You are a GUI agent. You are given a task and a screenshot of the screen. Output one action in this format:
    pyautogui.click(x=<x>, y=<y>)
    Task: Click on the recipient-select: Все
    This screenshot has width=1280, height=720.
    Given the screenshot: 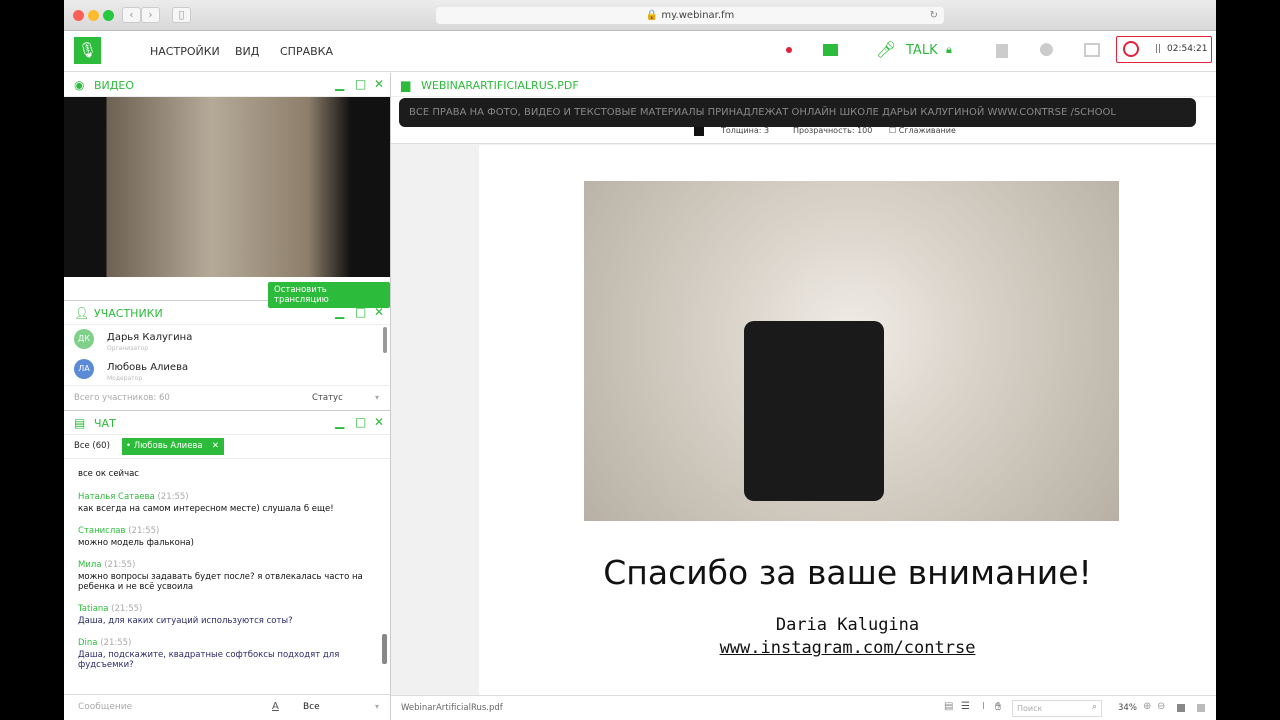 What is the action you would take?
    pyautogui.click(x=311, y=707)
    